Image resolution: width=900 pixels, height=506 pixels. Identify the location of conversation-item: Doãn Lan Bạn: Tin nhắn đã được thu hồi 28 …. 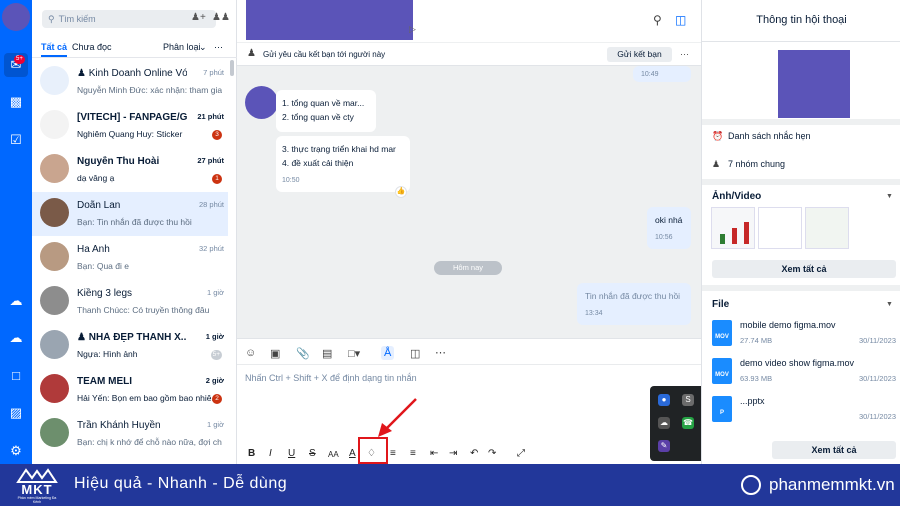
(130, 214).